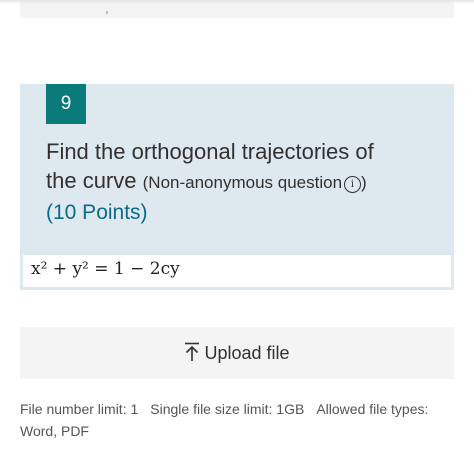 The height and width of the screenshot is (450, 474). What do you see at coordinates (237, 271) in the screenshot?
I see `formula-box: x² + y² = 1 − 2cy` at bounding box center [237, 271].